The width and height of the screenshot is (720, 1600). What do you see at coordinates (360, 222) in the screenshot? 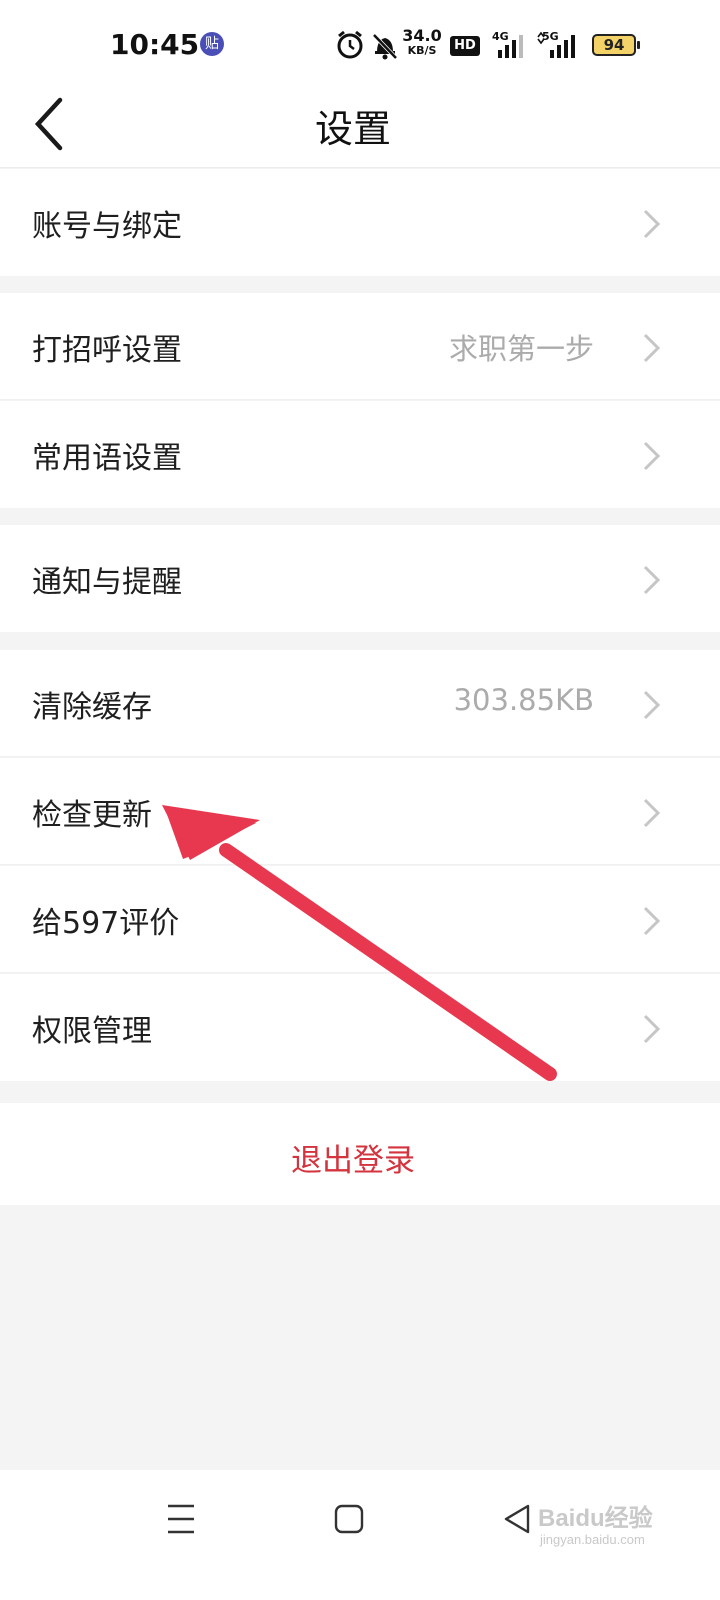
I see `settings-item-account-binding: 账号与绑定` at bounding box center [360, 222].